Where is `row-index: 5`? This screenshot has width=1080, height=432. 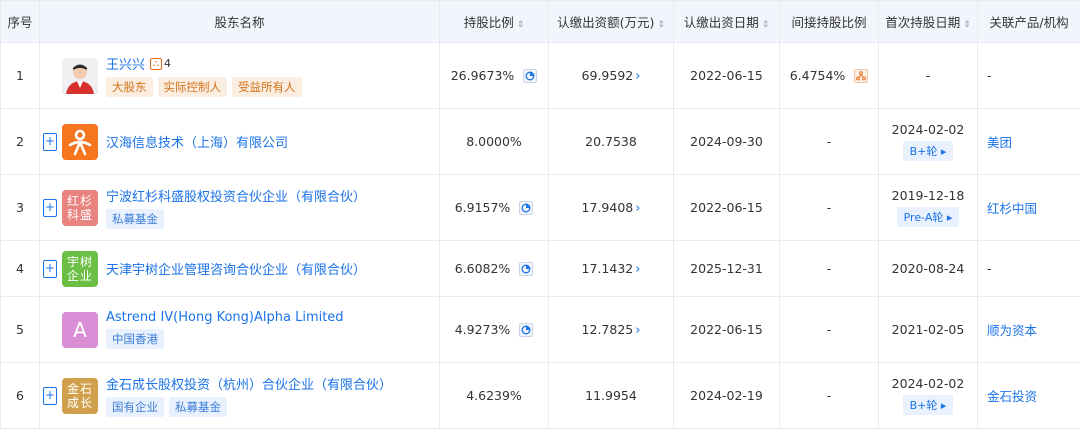 row-index: 5 is located at coordinates (20, 329).